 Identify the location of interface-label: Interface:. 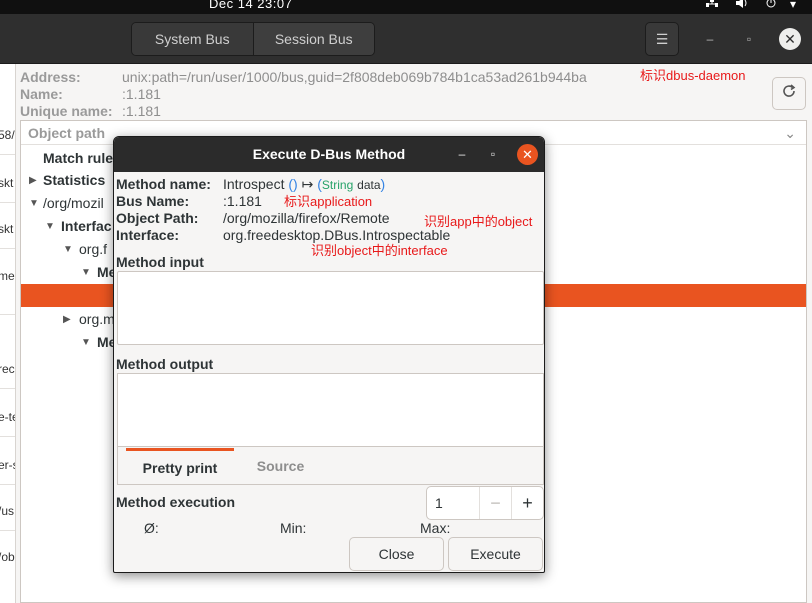
(148, 235).